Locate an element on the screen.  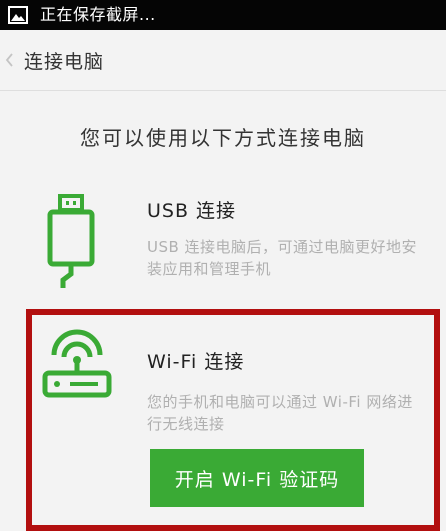
usb-description: USB 连接电脑后，可通过电脑更好地安装应用和管理手机 is located at coordinates (282, 258).